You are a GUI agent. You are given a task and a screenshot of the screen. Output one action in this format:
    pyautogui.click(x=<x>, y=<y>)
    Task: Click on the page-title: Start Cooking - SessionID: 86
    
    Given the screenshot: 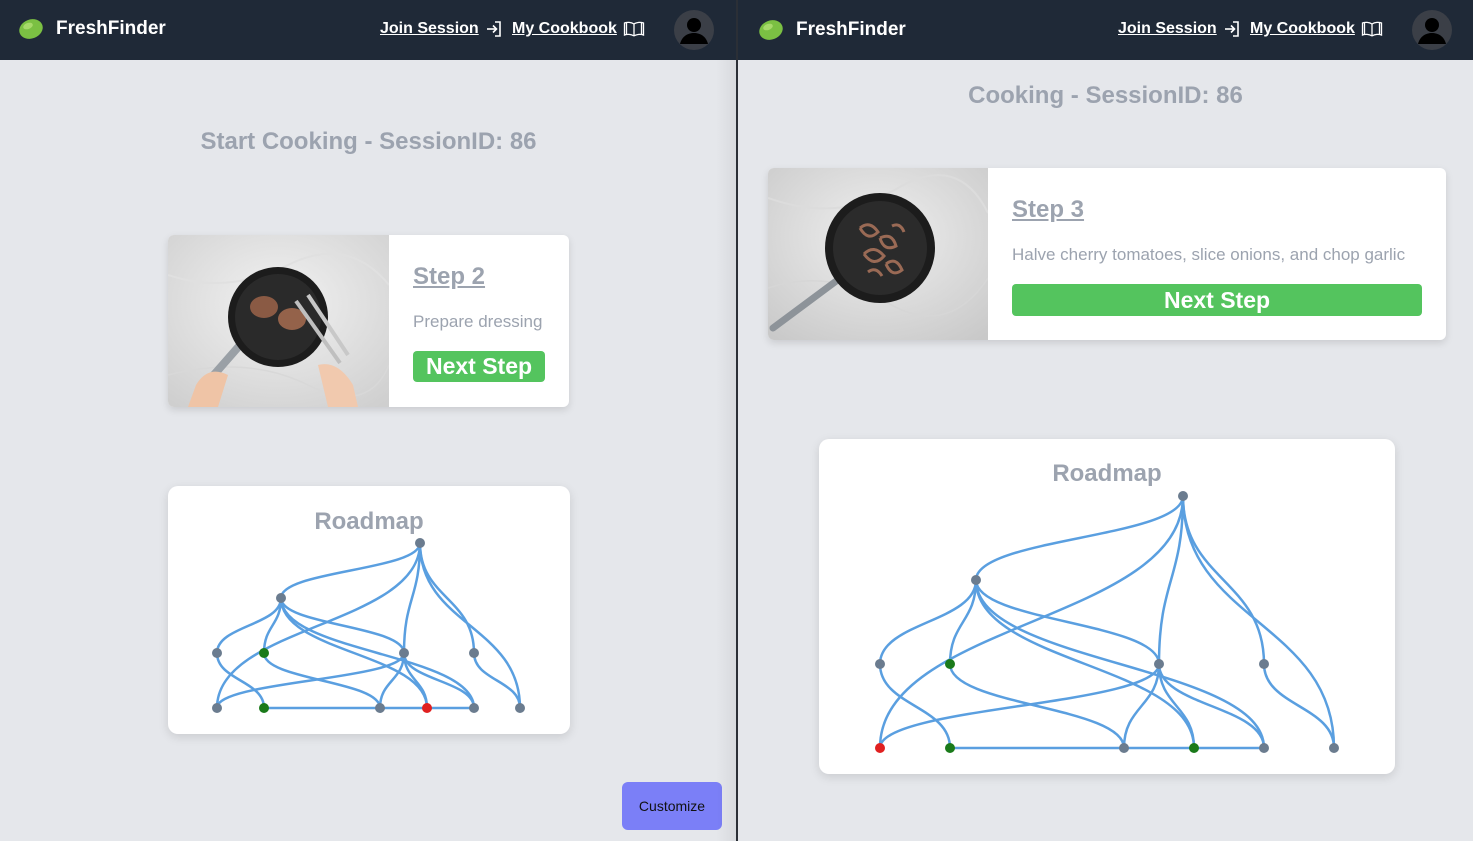 What is the action you would take?
    pyautogui.click(x=368, y=141)
    